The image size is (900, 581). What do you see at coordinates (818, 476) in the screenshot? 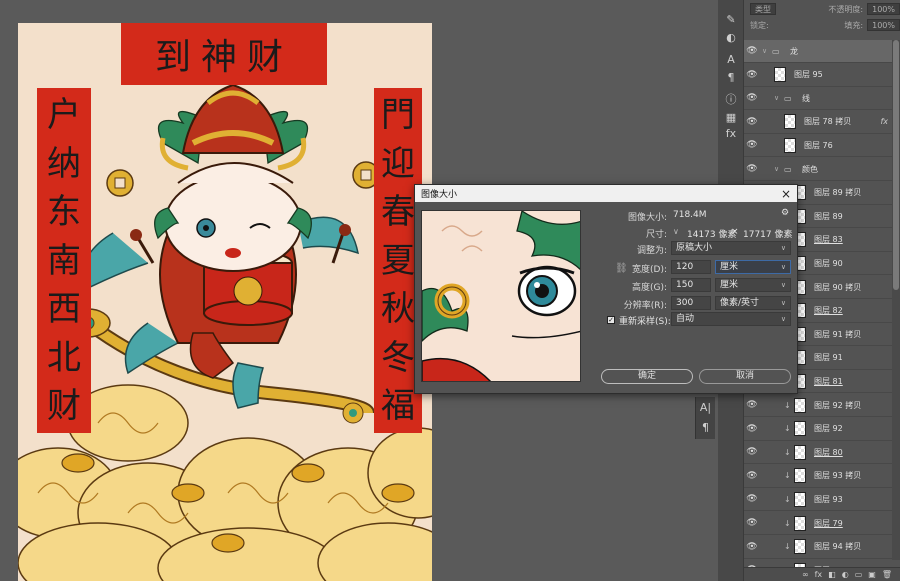
I see `layer-row: 👁 ↓ 图层 93 拷贝` at bounding box center [818, 476].